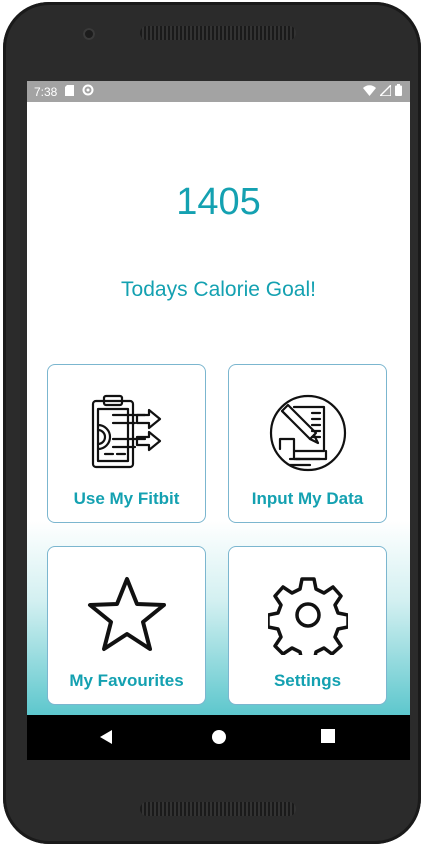  I want to click on clipboard-gear-arrows-icon, so click(127, 433).